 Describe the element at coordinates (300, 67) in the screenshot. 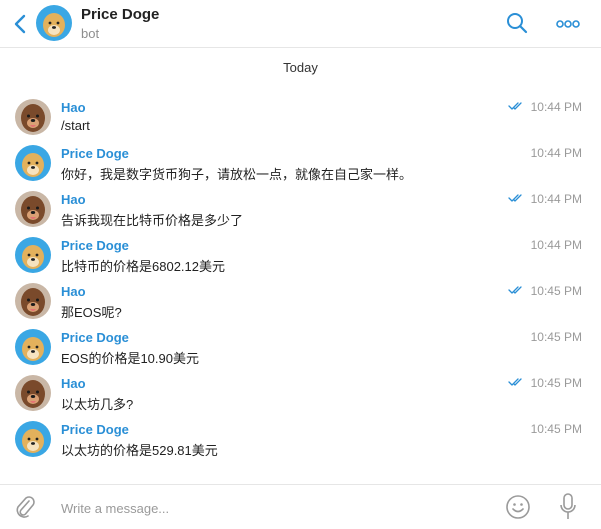

I see `date-separator: Today` at that location.